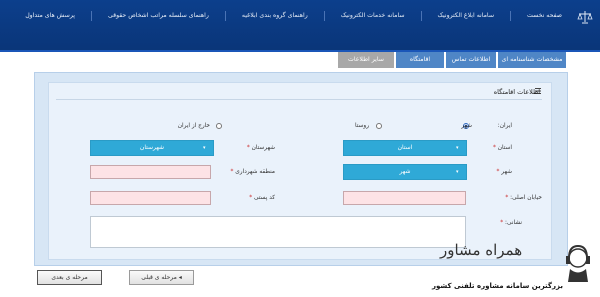  Describe the element at coordinates (466, 16) in the screenshot. I see `nav-item-e-notice: سامانه ابلاغ الکترونیک` at that location.